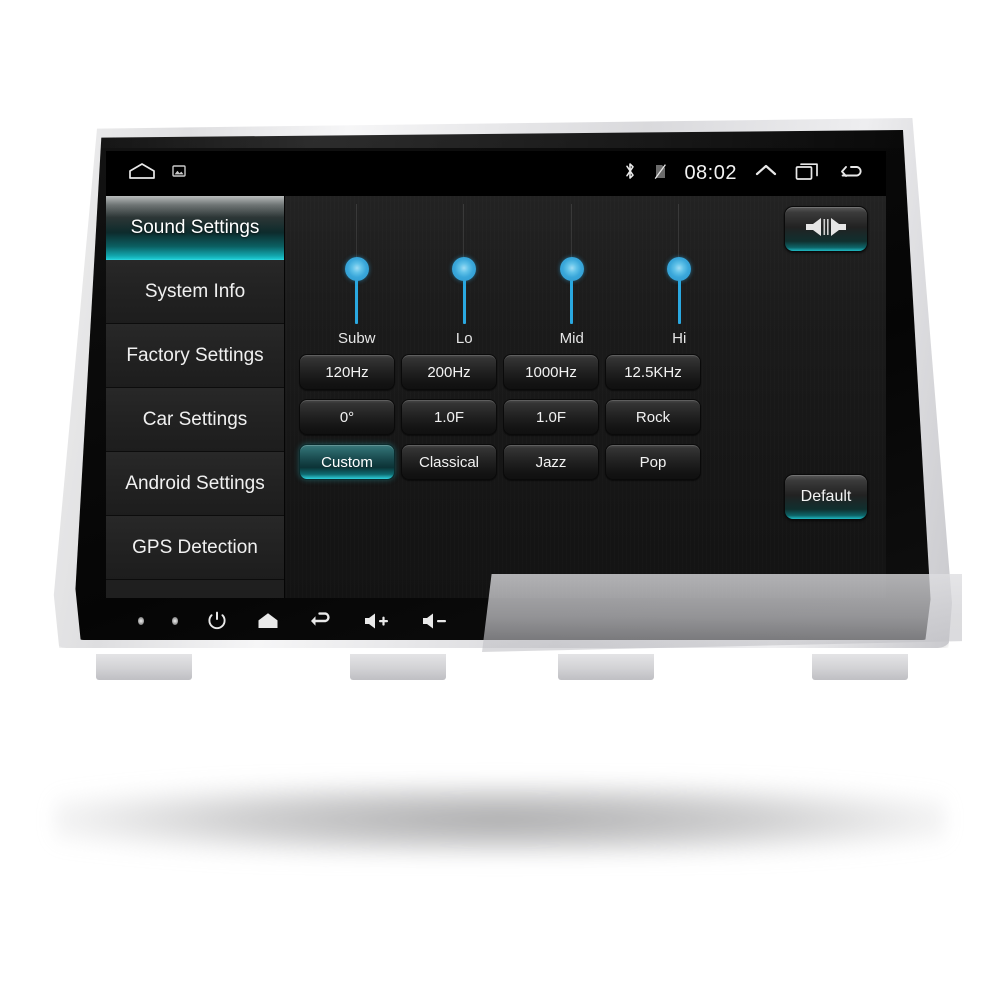 The image size is (1000, 1000). I want to click on recents-icon, so click(808, 173).